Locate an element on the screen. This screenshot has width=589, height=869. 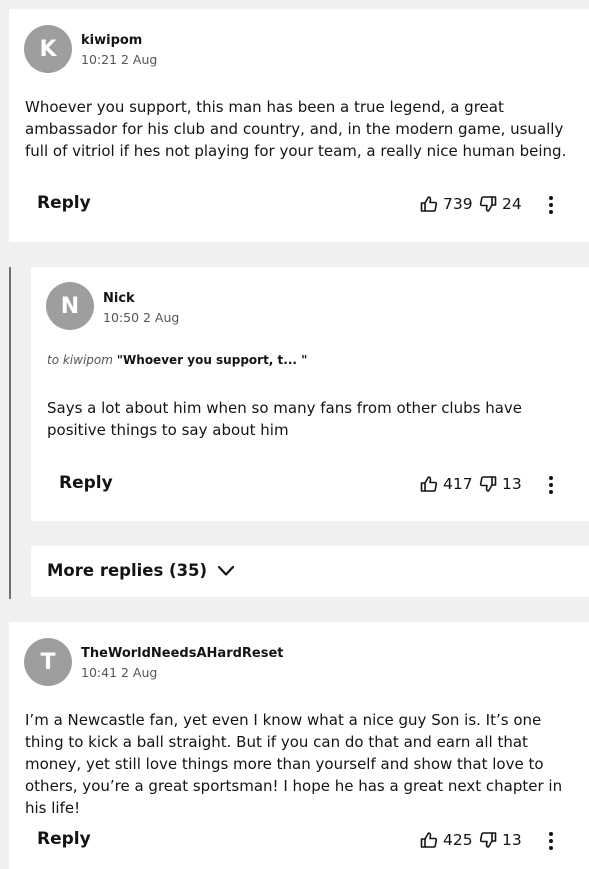
upvote-button: 739 is located at coordinates (446, 204).